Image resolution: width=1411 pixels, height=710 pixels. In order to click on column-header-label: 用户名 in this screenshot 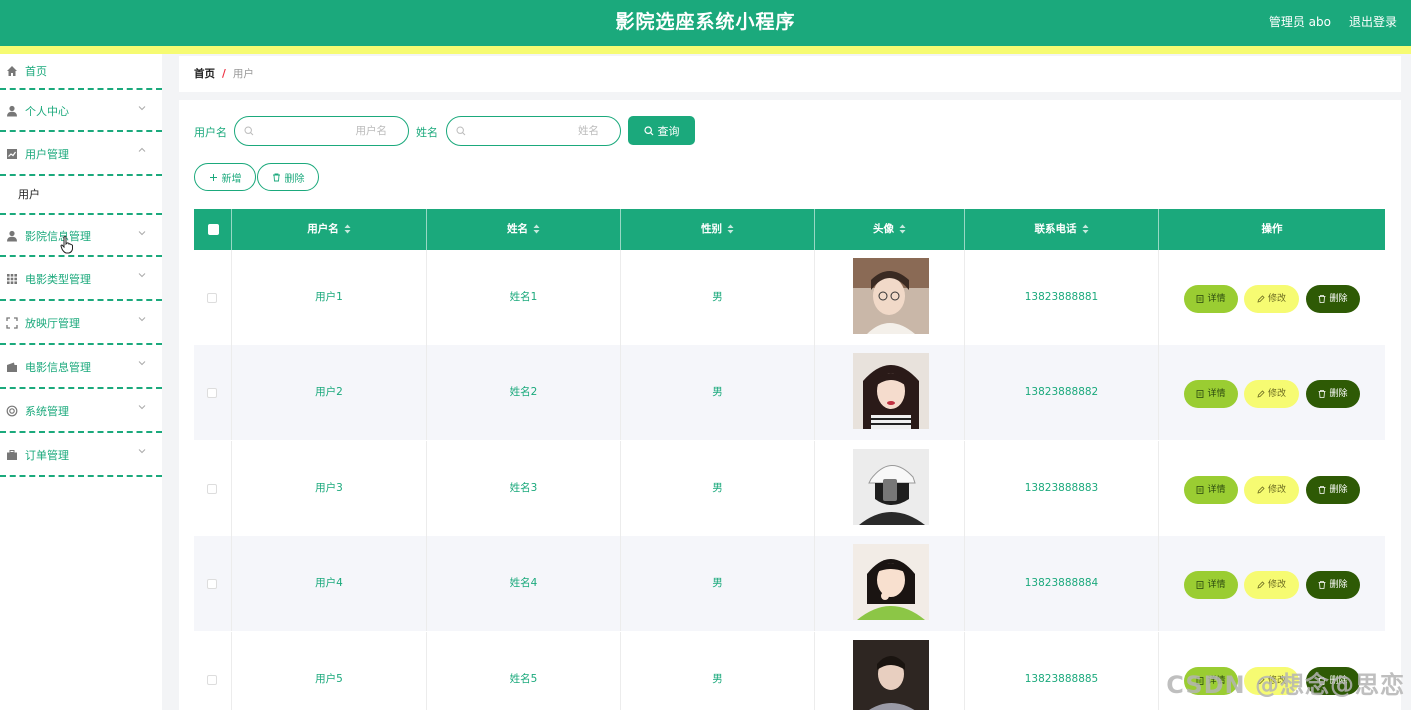, I will do `click(323, 229)`.